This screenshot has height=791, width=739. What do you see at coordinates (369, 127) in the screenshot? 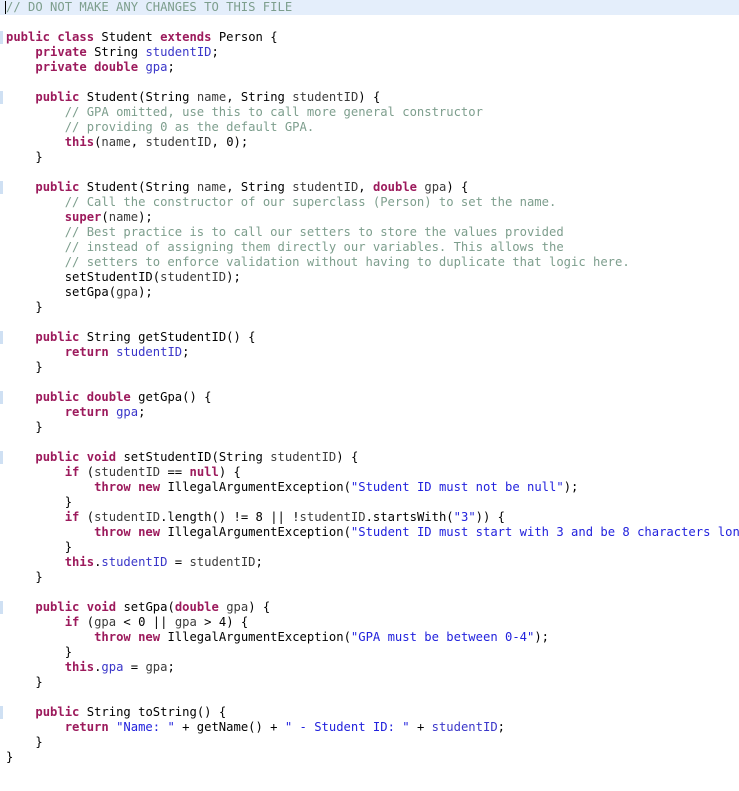
I see `code-line: // providing 0 as the default GPA.` at bounding box center [369, 127].